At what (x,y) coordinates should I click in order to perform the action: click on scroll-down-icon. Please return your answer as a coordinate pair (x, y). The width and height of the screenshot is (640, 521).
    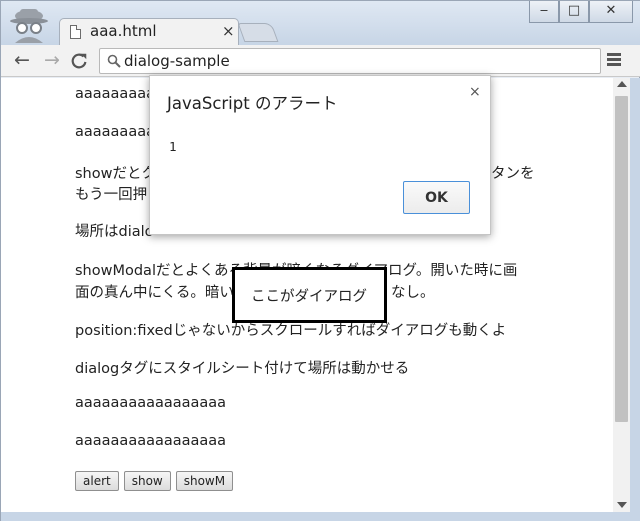
    Looking at the image, I should click on (622, 505).